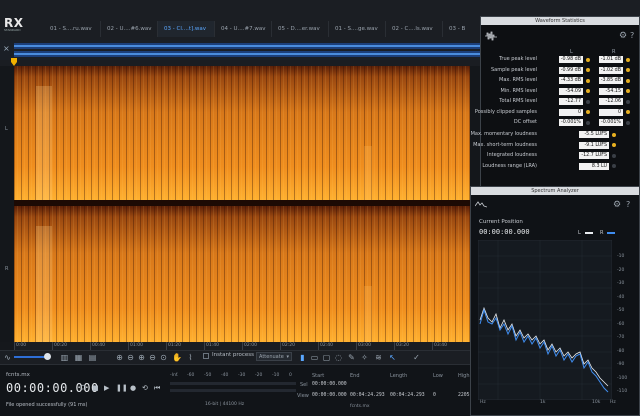  Describe the element at coordinates (614, 166) in the screenshot. I see `indicator-dot` at that location.